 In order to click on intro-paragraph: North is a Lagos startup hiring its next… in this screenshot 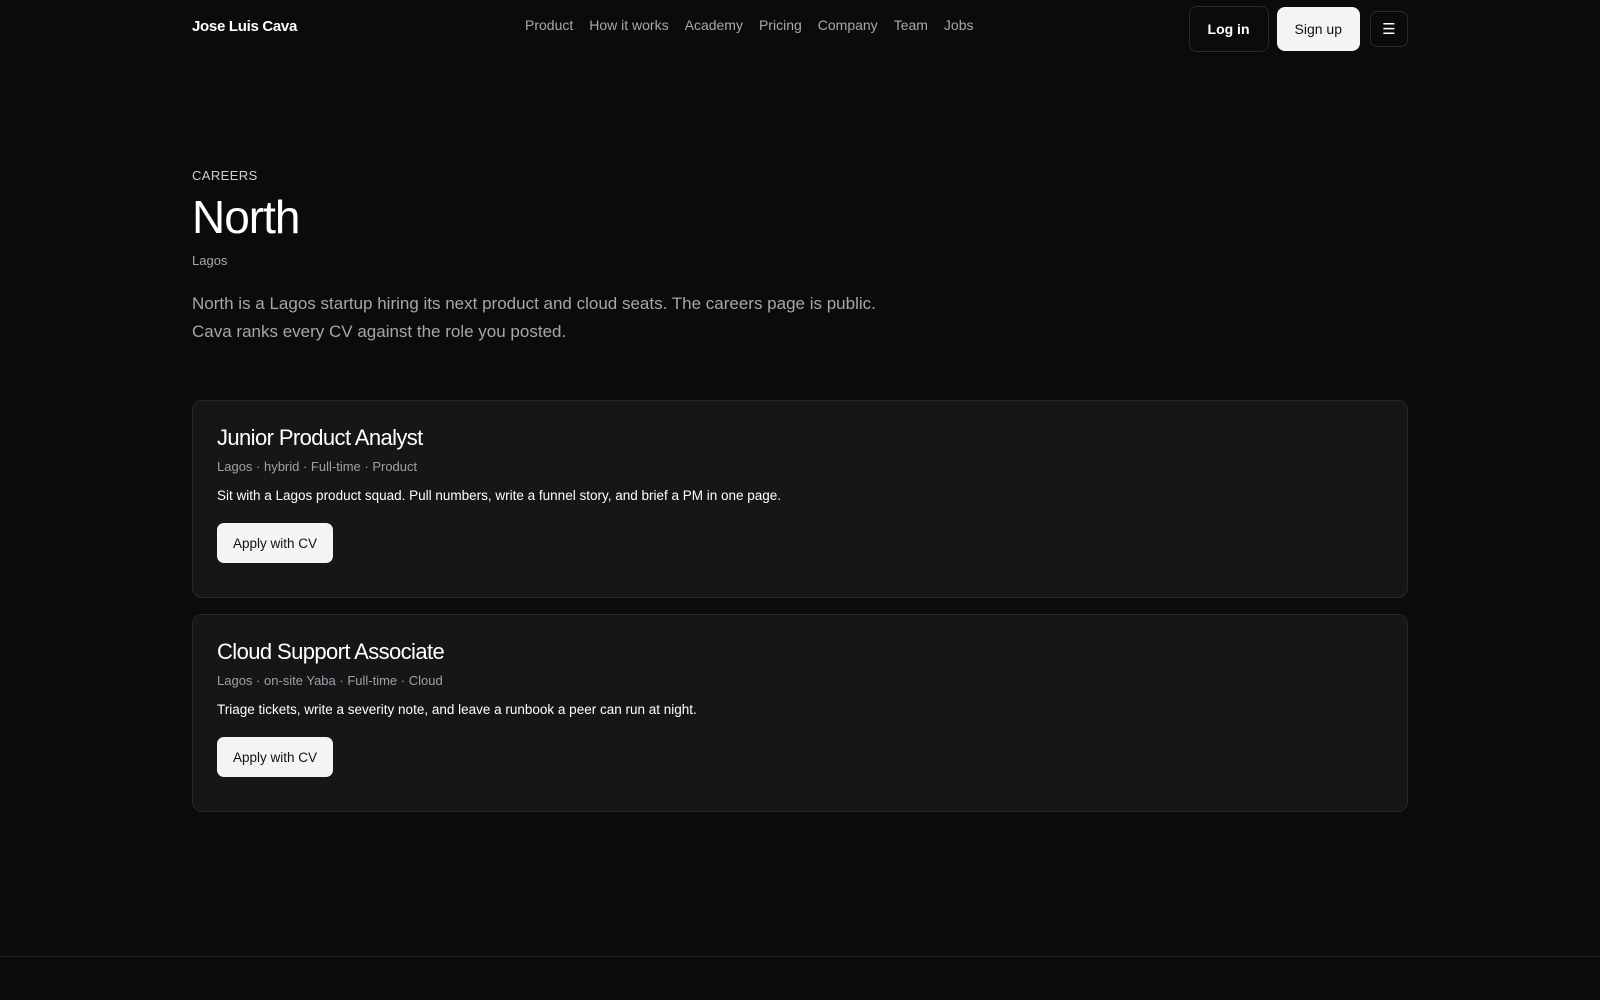, I will do `click(552, 318)`.